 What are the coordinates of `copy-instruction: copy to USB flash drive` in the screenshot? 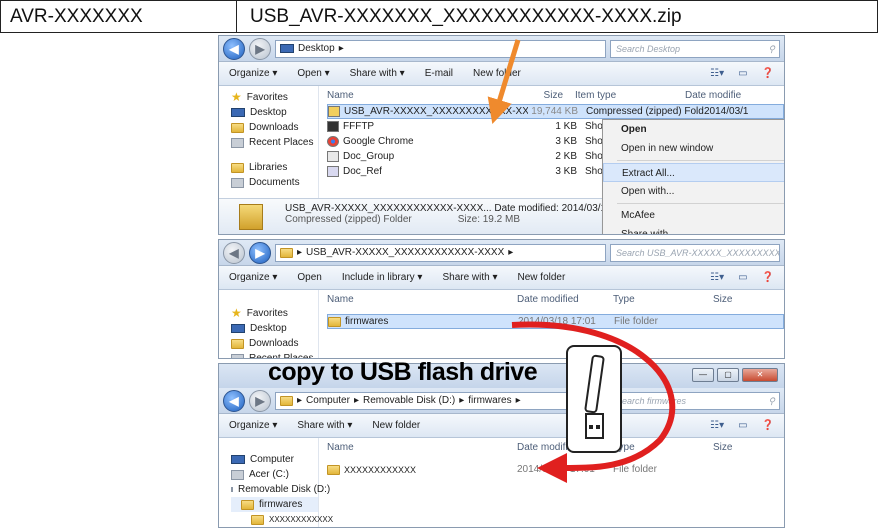 It's located at (403, 372).